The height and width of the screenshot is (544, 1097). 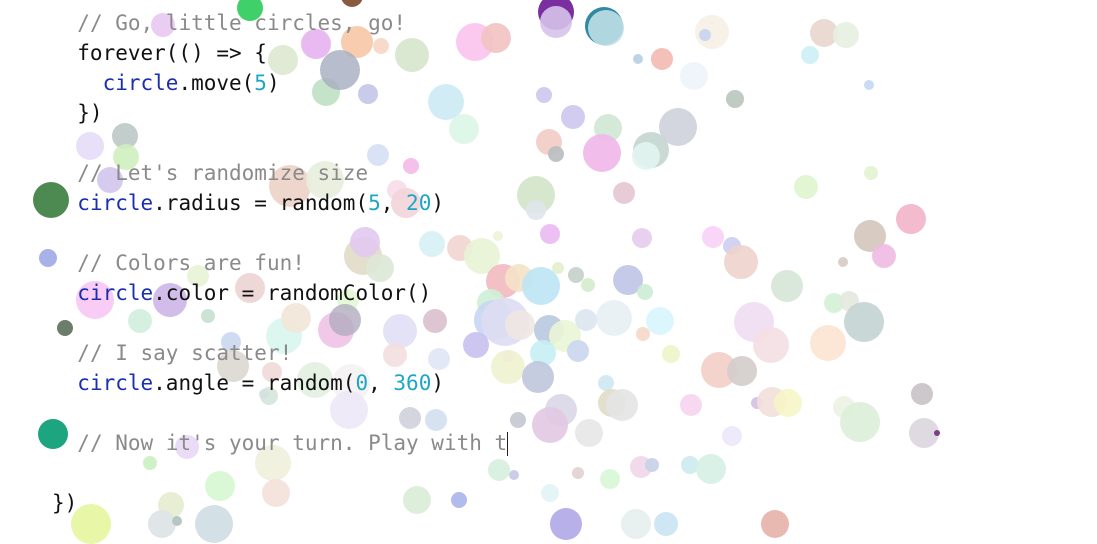 I want to click on code-line: // Go, little circles, go!, so click(x=229, y=23).